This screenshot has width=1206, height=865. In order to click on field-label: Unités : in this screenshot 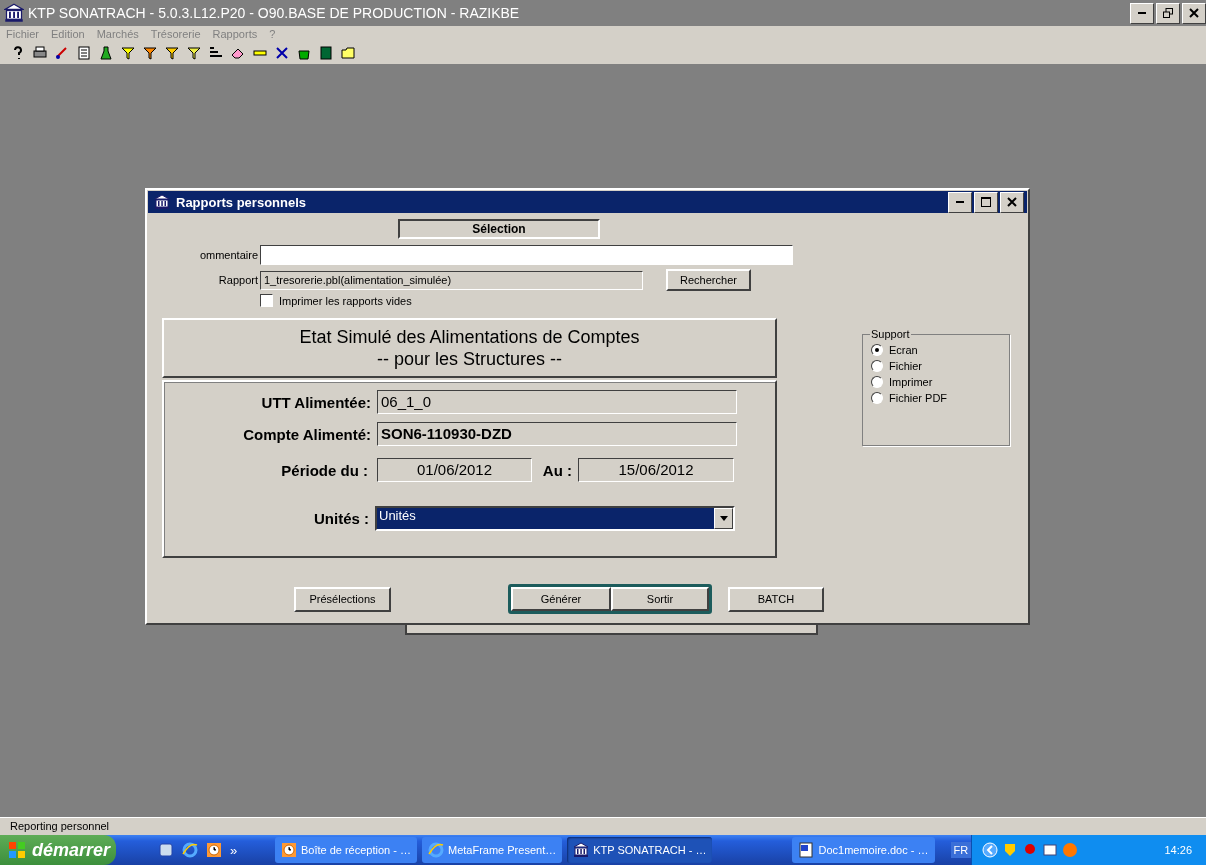, I will do `click(341, 518)`.